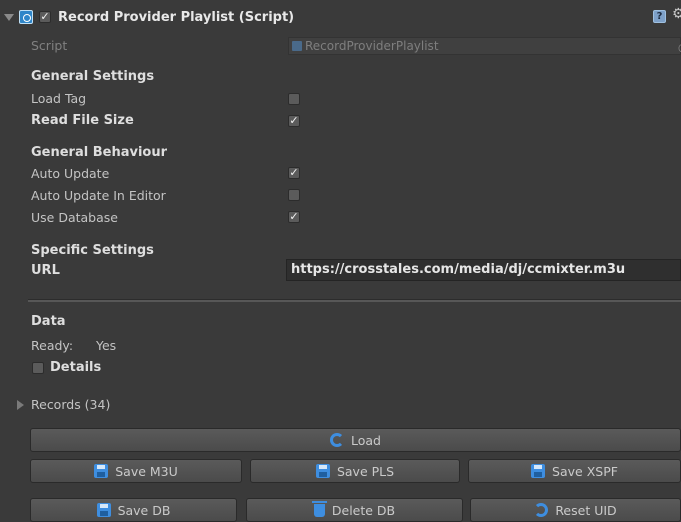  I want to click on script-field: RecordProviderPlaylist ◎, so click(484, 46).